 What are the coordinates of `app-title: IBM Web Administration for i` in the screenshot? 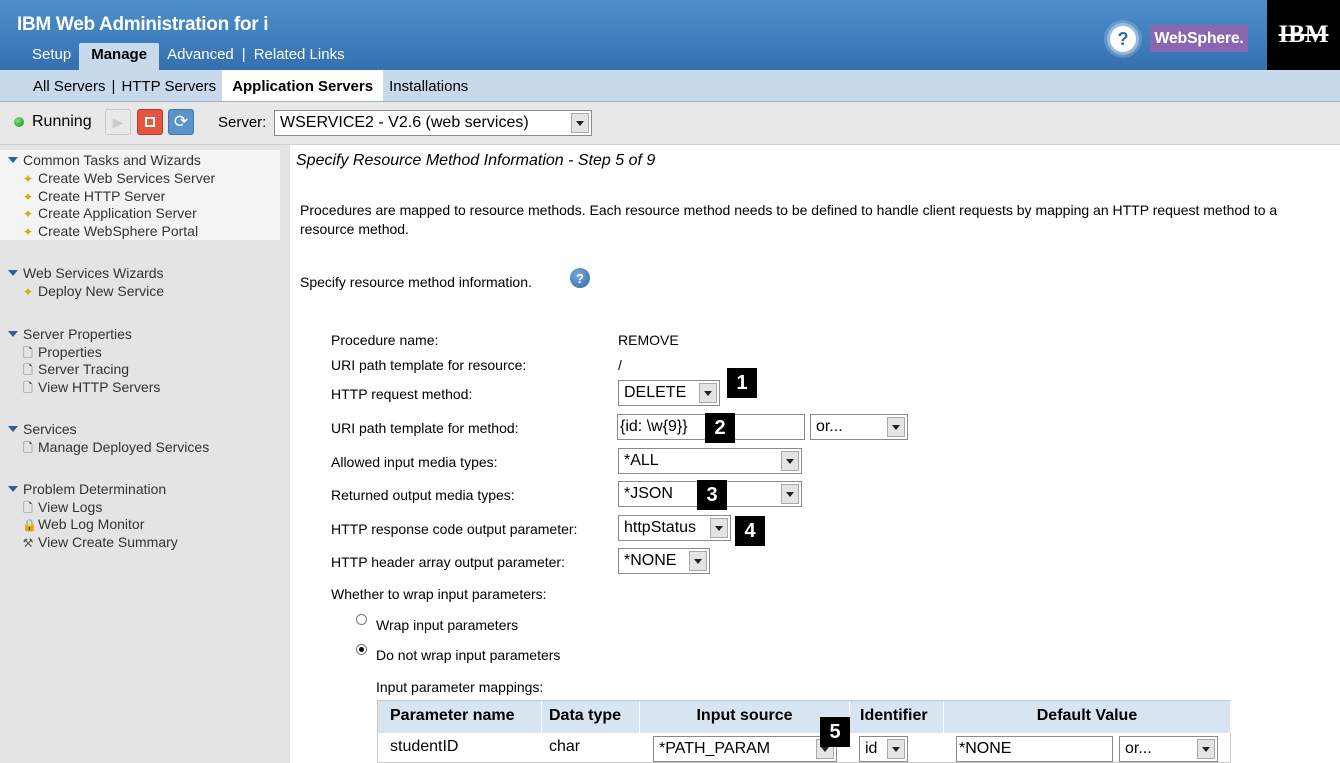 It's located at (143, 24).